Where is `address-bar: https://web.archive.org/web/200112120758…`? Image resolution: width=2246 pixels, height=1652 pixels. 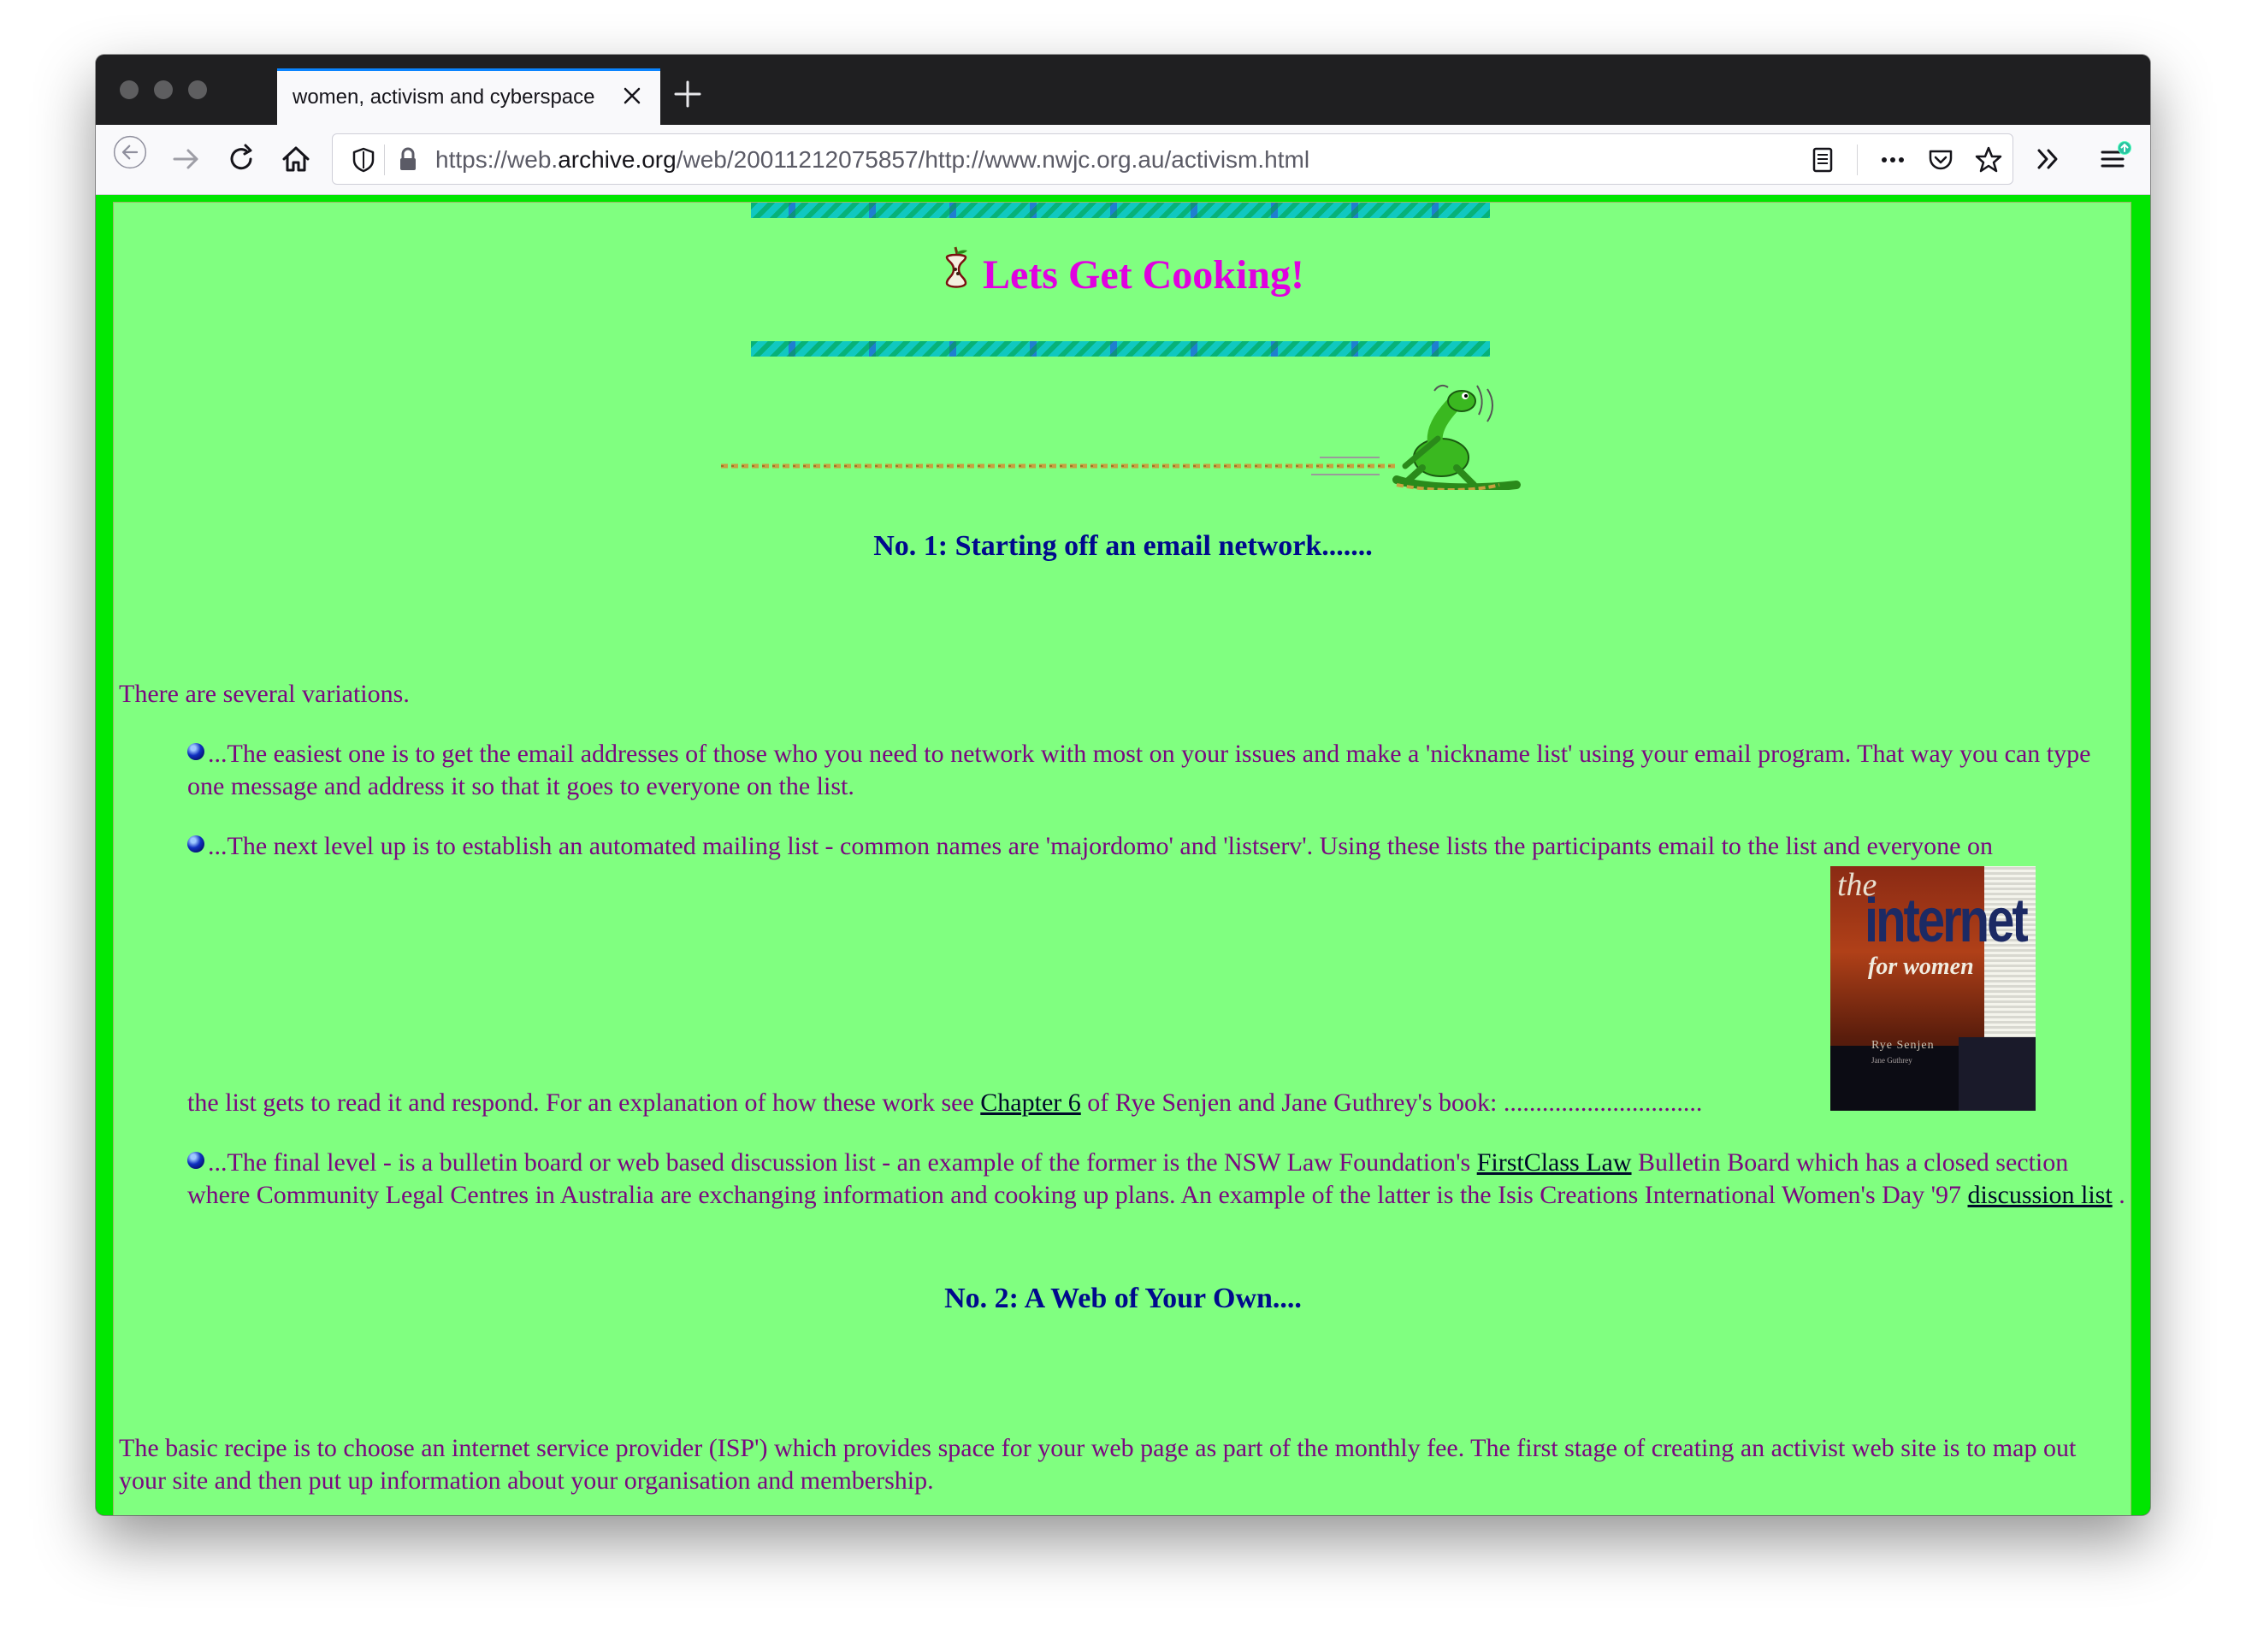 address-bar: https://web.archive.org/web/200112120758… is located at coordinates (1172, 159).